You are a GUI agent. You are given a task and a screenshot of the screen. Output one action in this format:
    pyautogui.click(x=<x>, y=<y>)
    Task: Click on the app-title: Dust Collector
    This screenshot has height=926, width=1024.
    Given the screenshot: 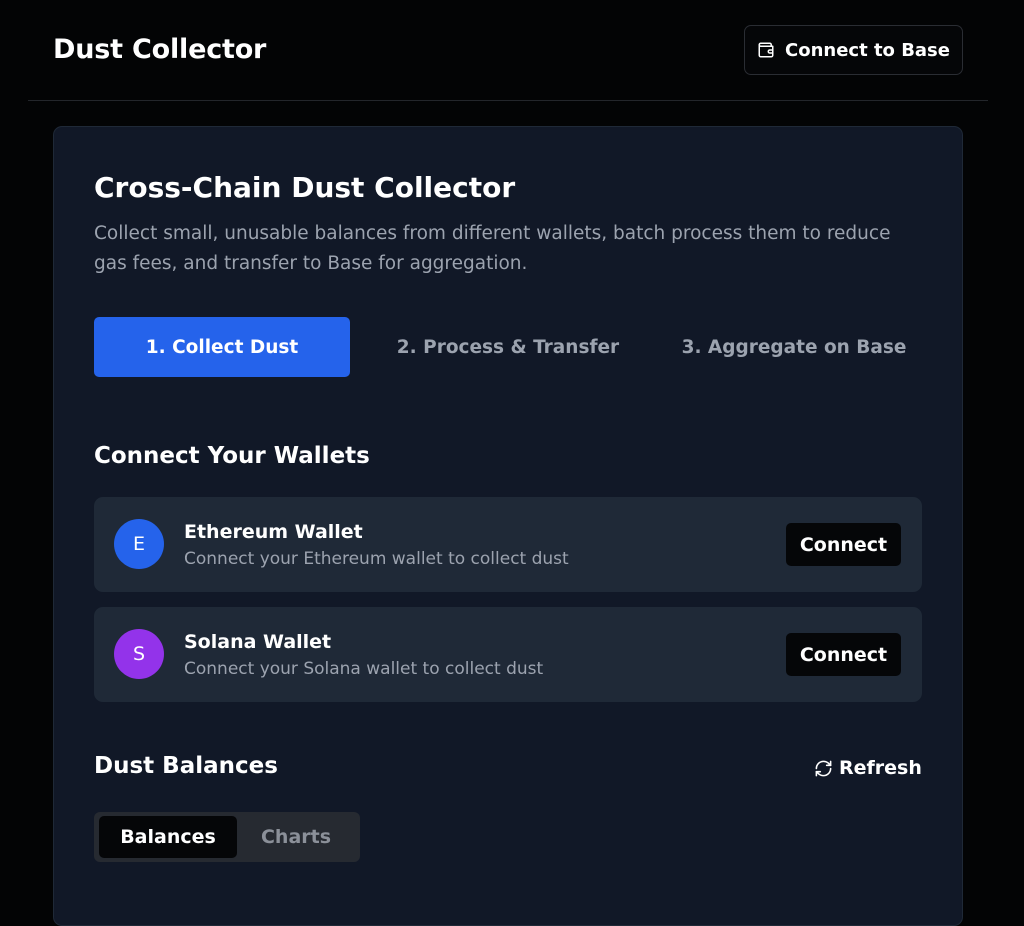 What is the action you would take?
    pyautogui.click(x=160, y=49)
    